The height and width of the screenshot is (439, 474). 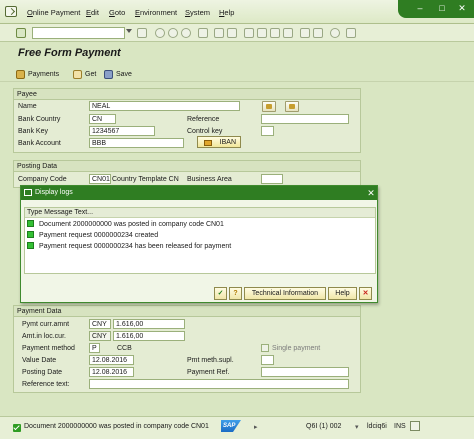 What do you see at coordinates (323, 426) in the screenshot?
I see `system-info: Q6I (1) 002` at bounding box center [323, 426].